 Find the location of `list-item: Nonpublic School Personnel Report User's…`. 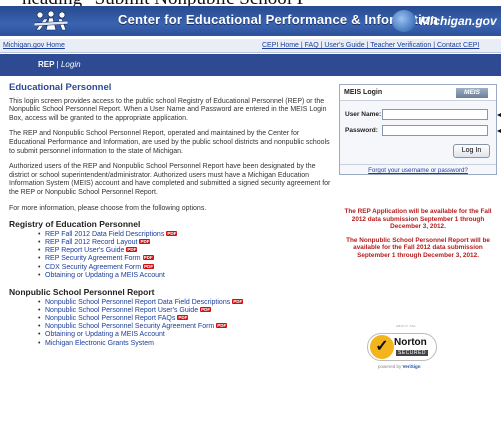

list-item: Nonpublic School Personnel Report User's… is located at coordinates (184, 310).